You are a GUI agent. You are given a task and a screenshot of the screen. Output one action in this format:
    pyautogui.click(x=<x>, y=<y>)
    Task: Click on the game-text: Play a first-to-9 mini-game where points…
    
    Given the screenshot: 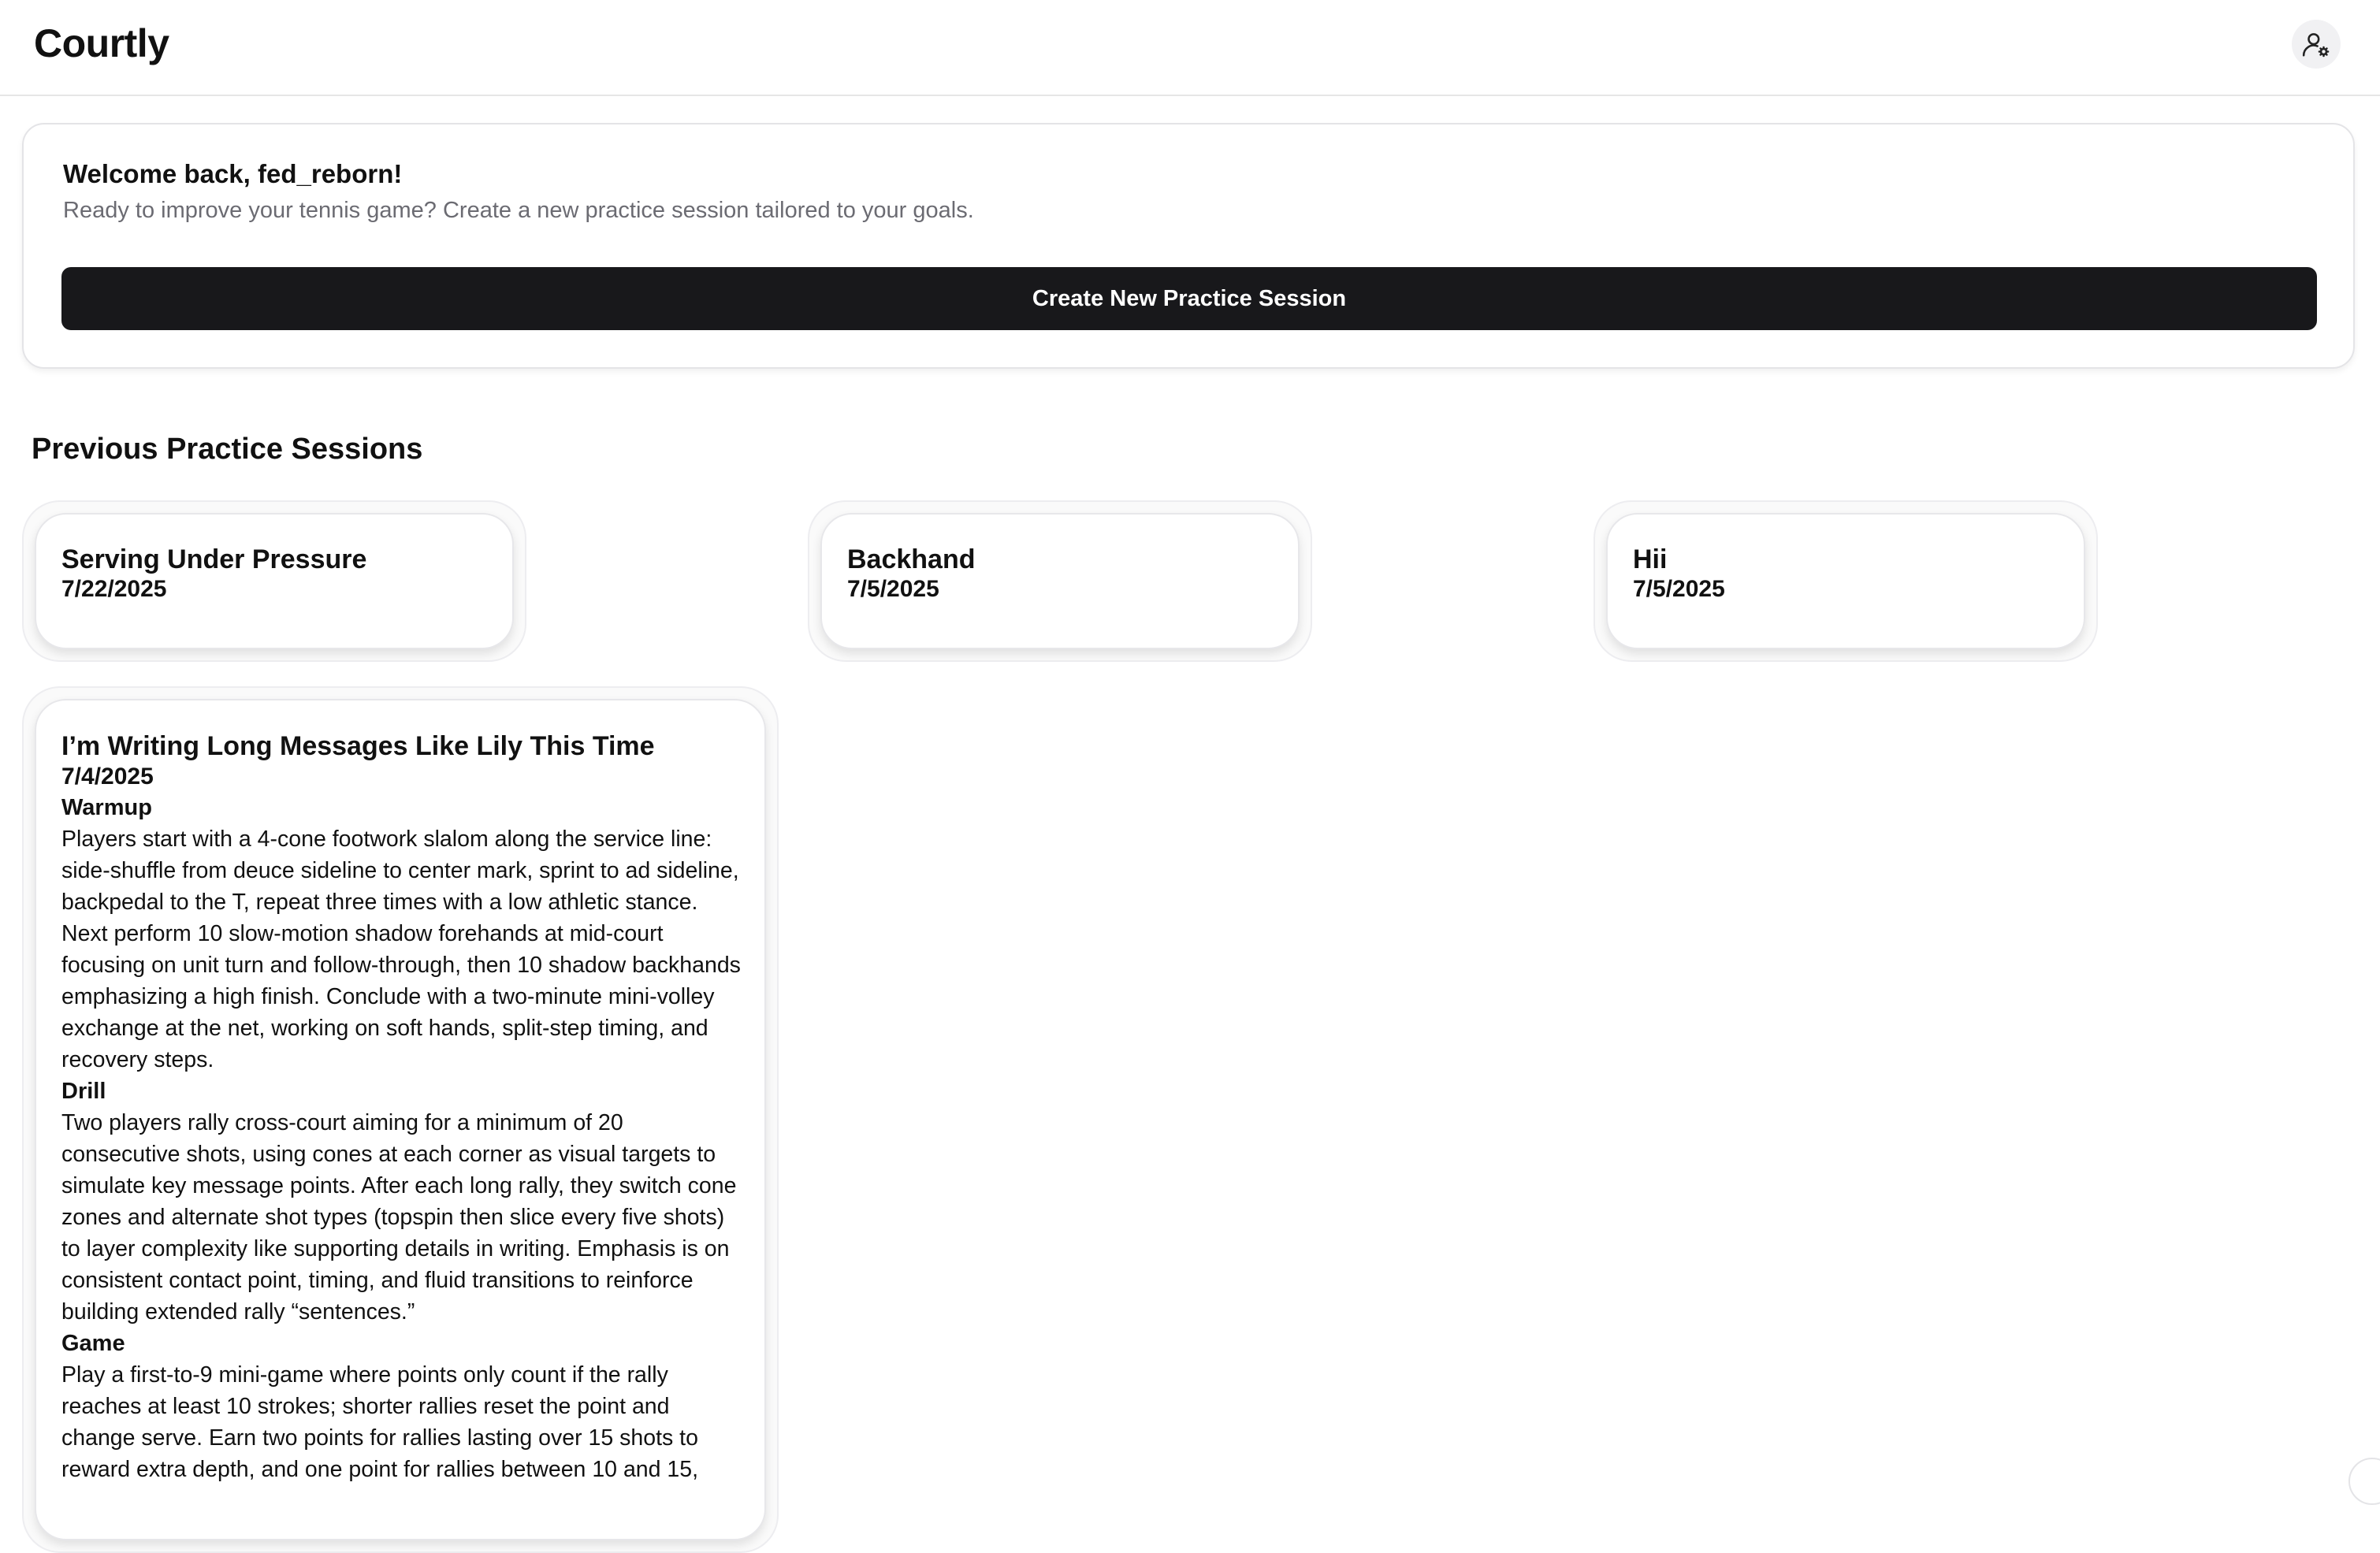 What is the action you would take?
    pyautogui.click(x=380, y=1422)
    